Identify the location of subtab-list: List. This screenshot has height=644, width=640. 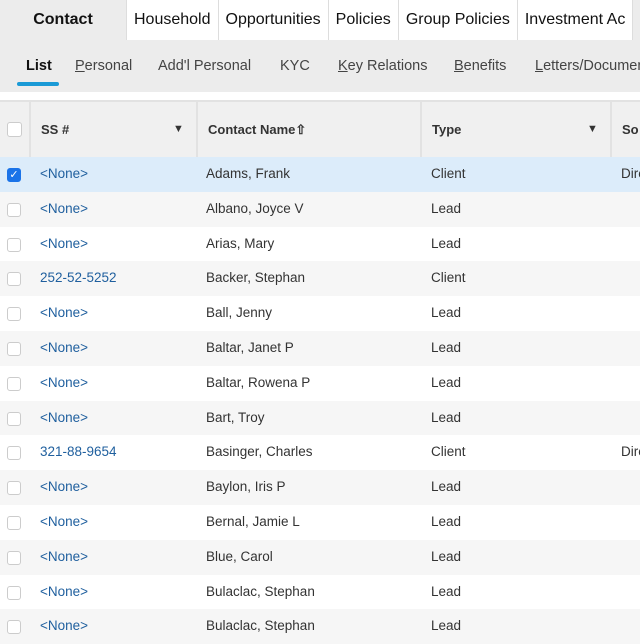
(38, 72).